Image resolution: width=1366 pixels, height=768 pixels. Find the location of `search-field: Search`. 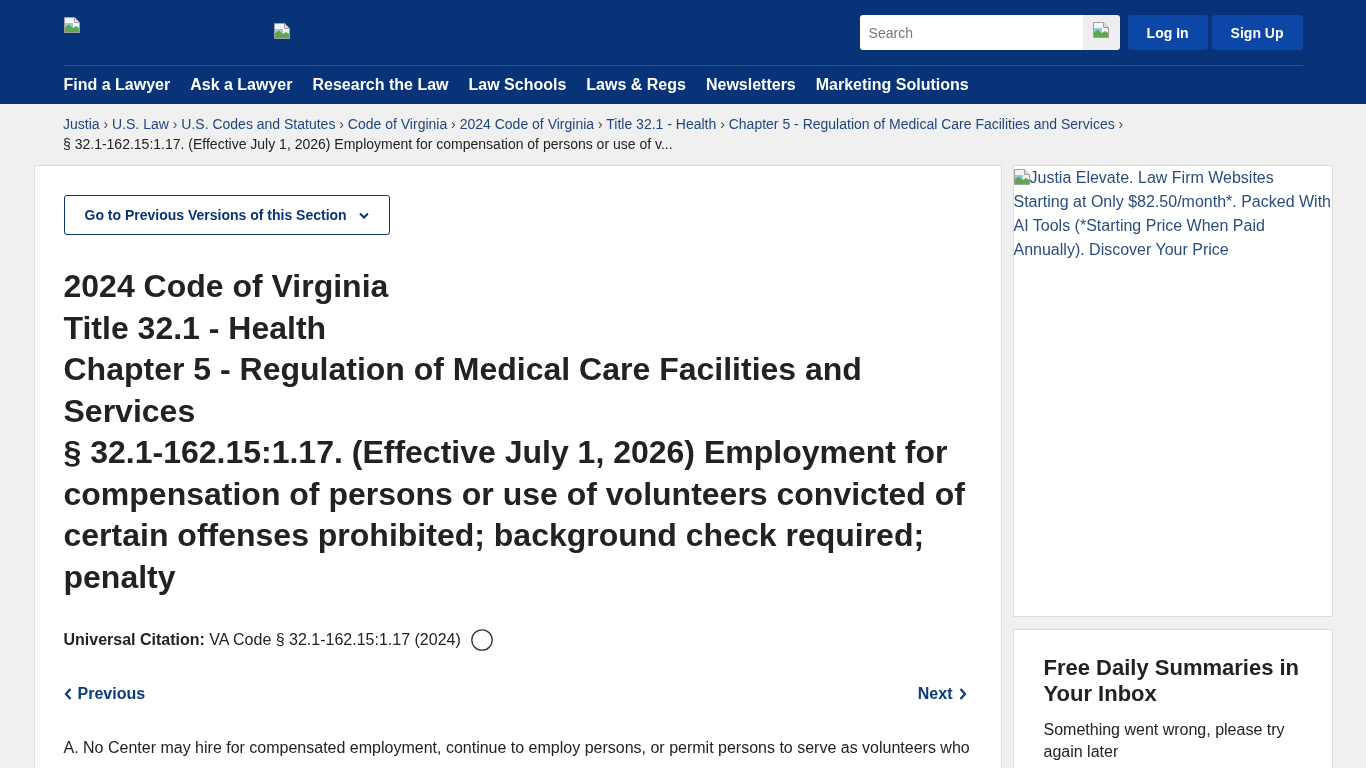

search-field: Search is located at coordinates (971, 32).